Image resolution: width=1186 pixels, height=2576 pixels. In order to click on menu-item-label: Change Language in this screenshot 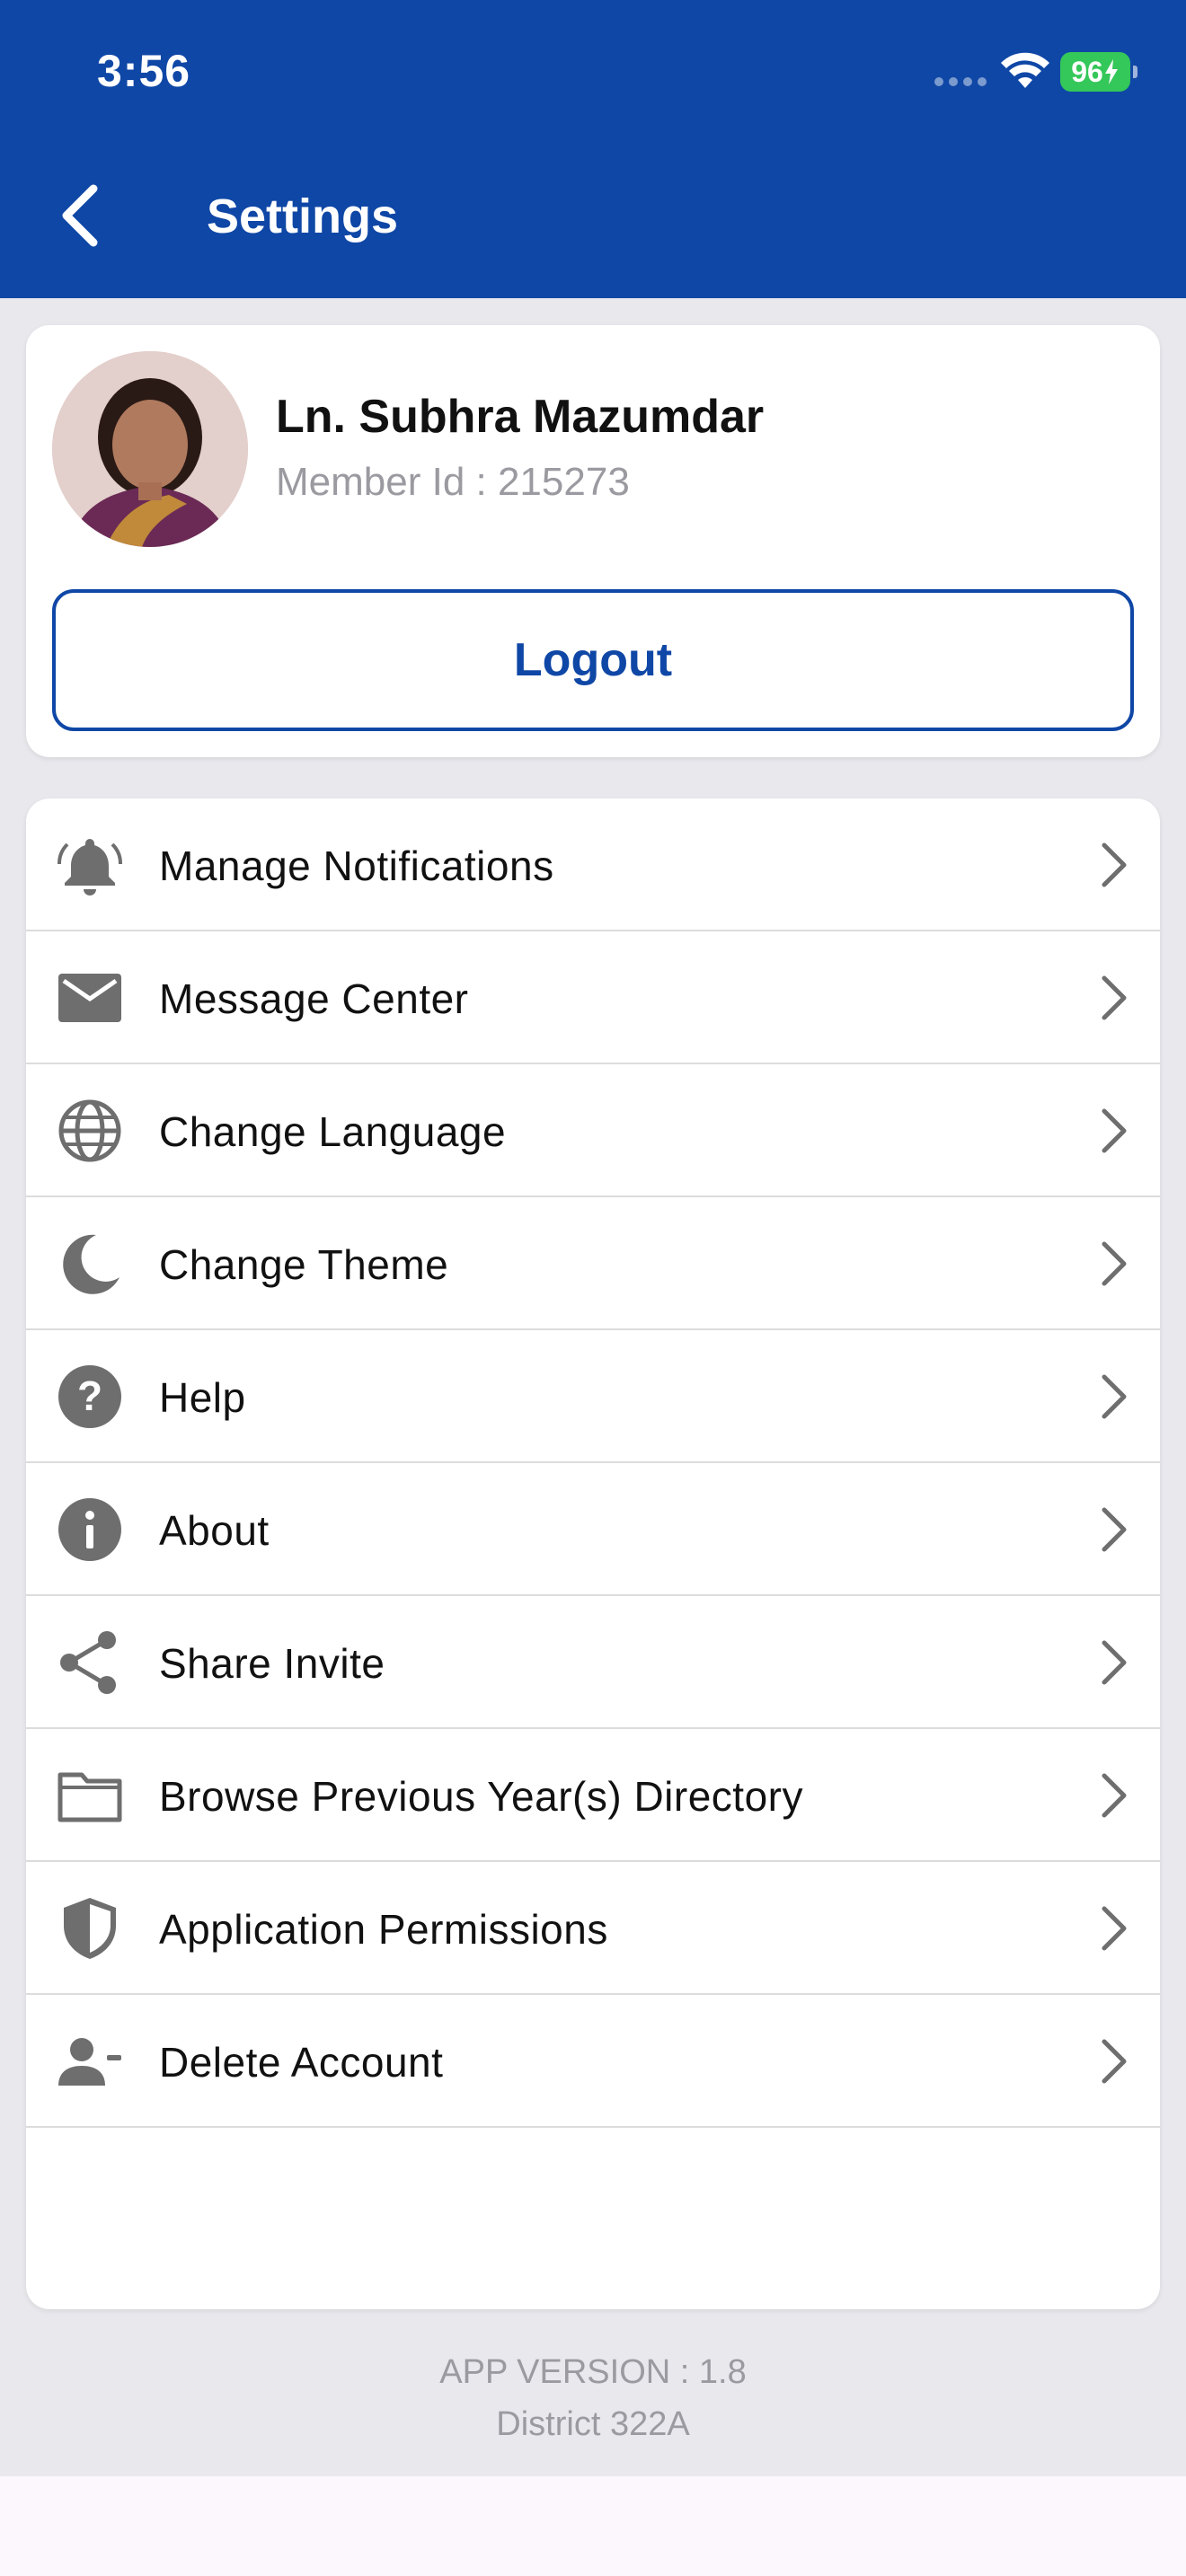, I will do `click(333, 1131)`.